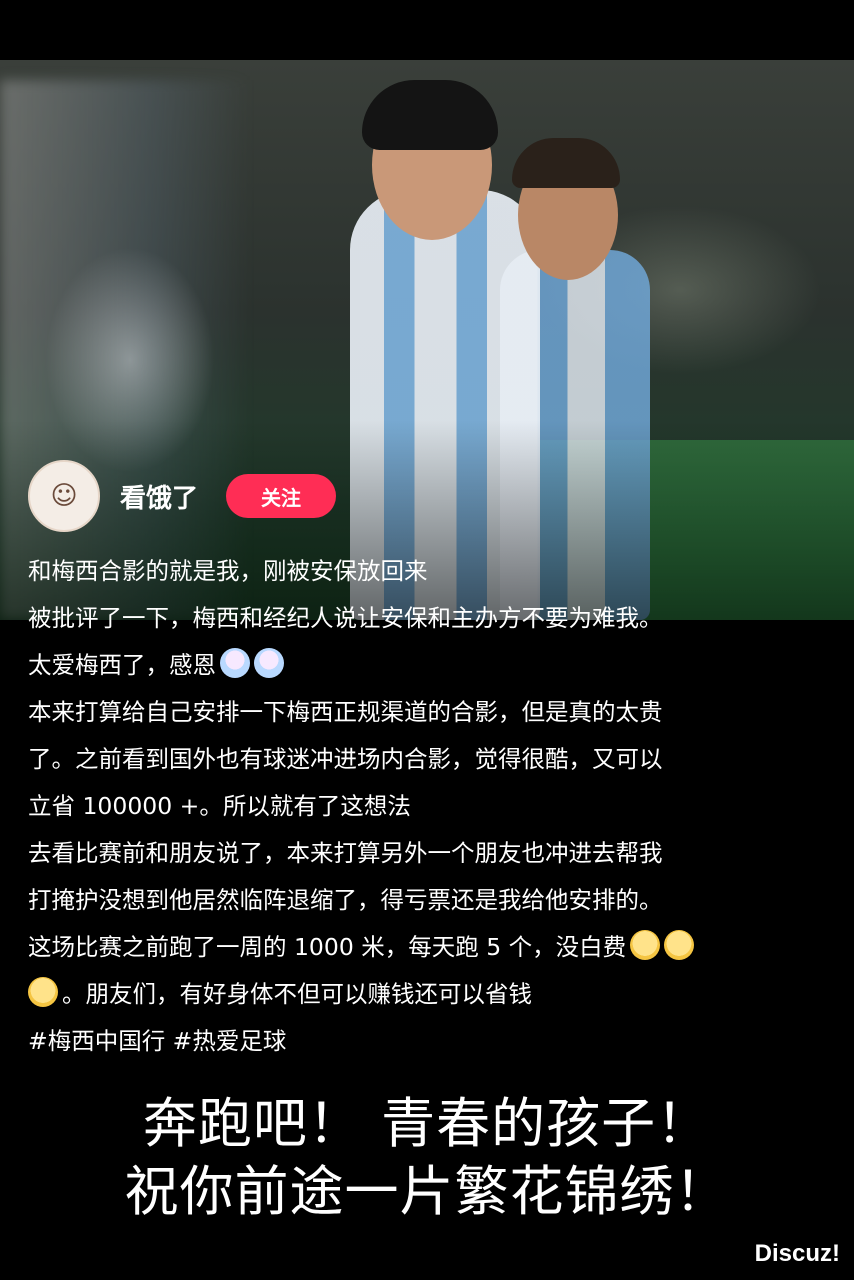 The image size is (854, 1280). Describe the element at coordinates (345, 618) in the screenshot. I see `post-line: 被批评了一下，梅西和经纪人说让安保和主办方不要为难我。` at that location.